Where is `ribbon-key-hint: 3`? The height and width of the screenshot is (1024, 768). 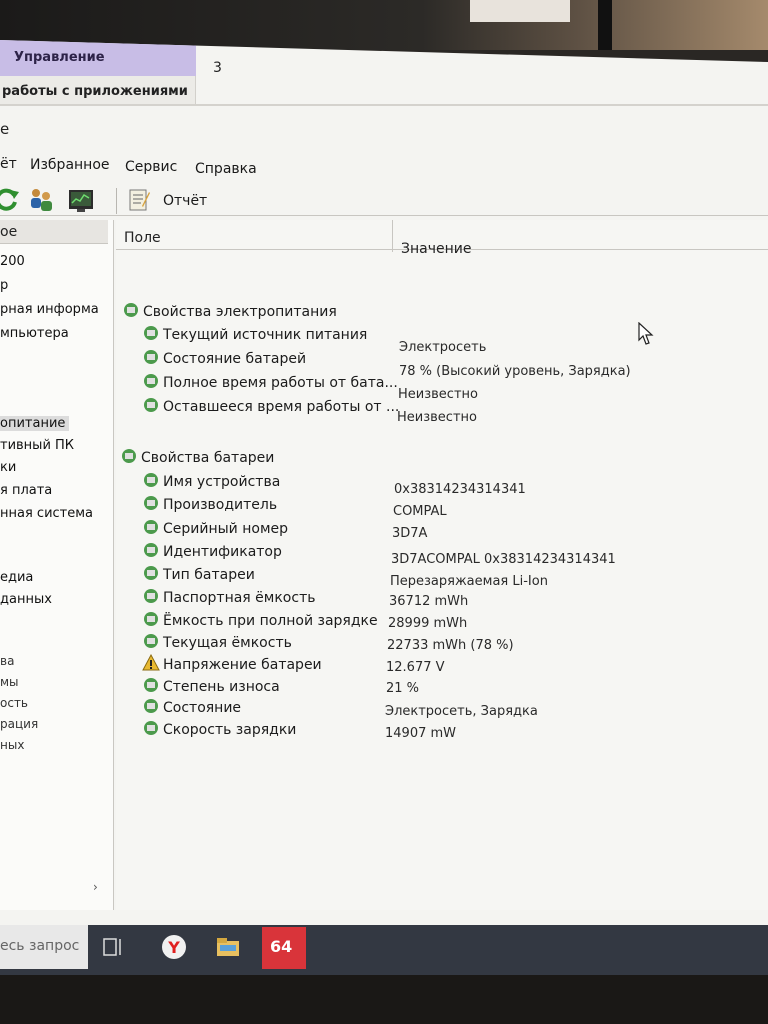 ribbon-key-hint: 3 is located at coordinates (217, 68).